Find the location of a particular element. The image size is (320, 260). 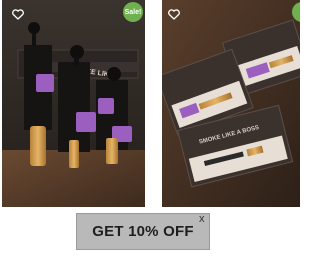

close-promo-button: x is located at coordinates (202, 219).